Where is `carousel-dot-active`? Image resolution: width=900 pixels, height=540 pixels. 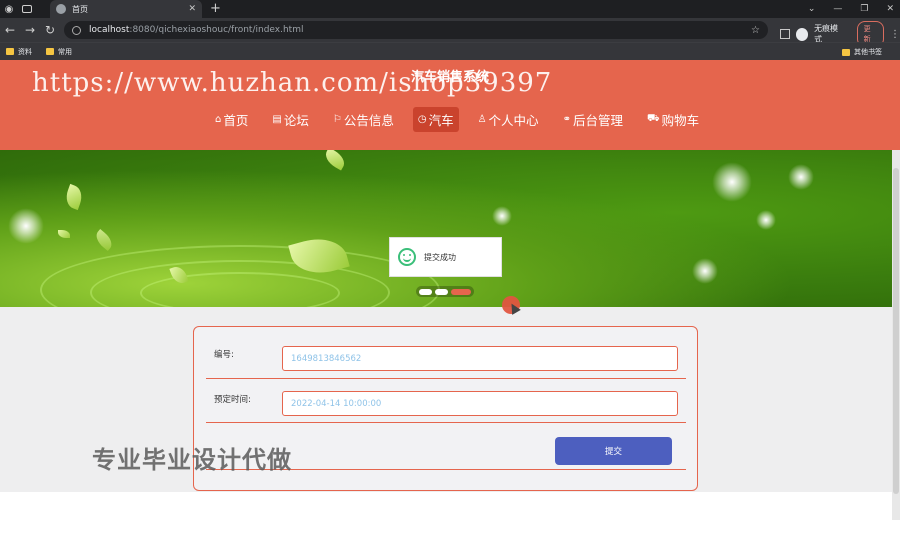
carousel-dot-active is located at coordinates (461, 291).